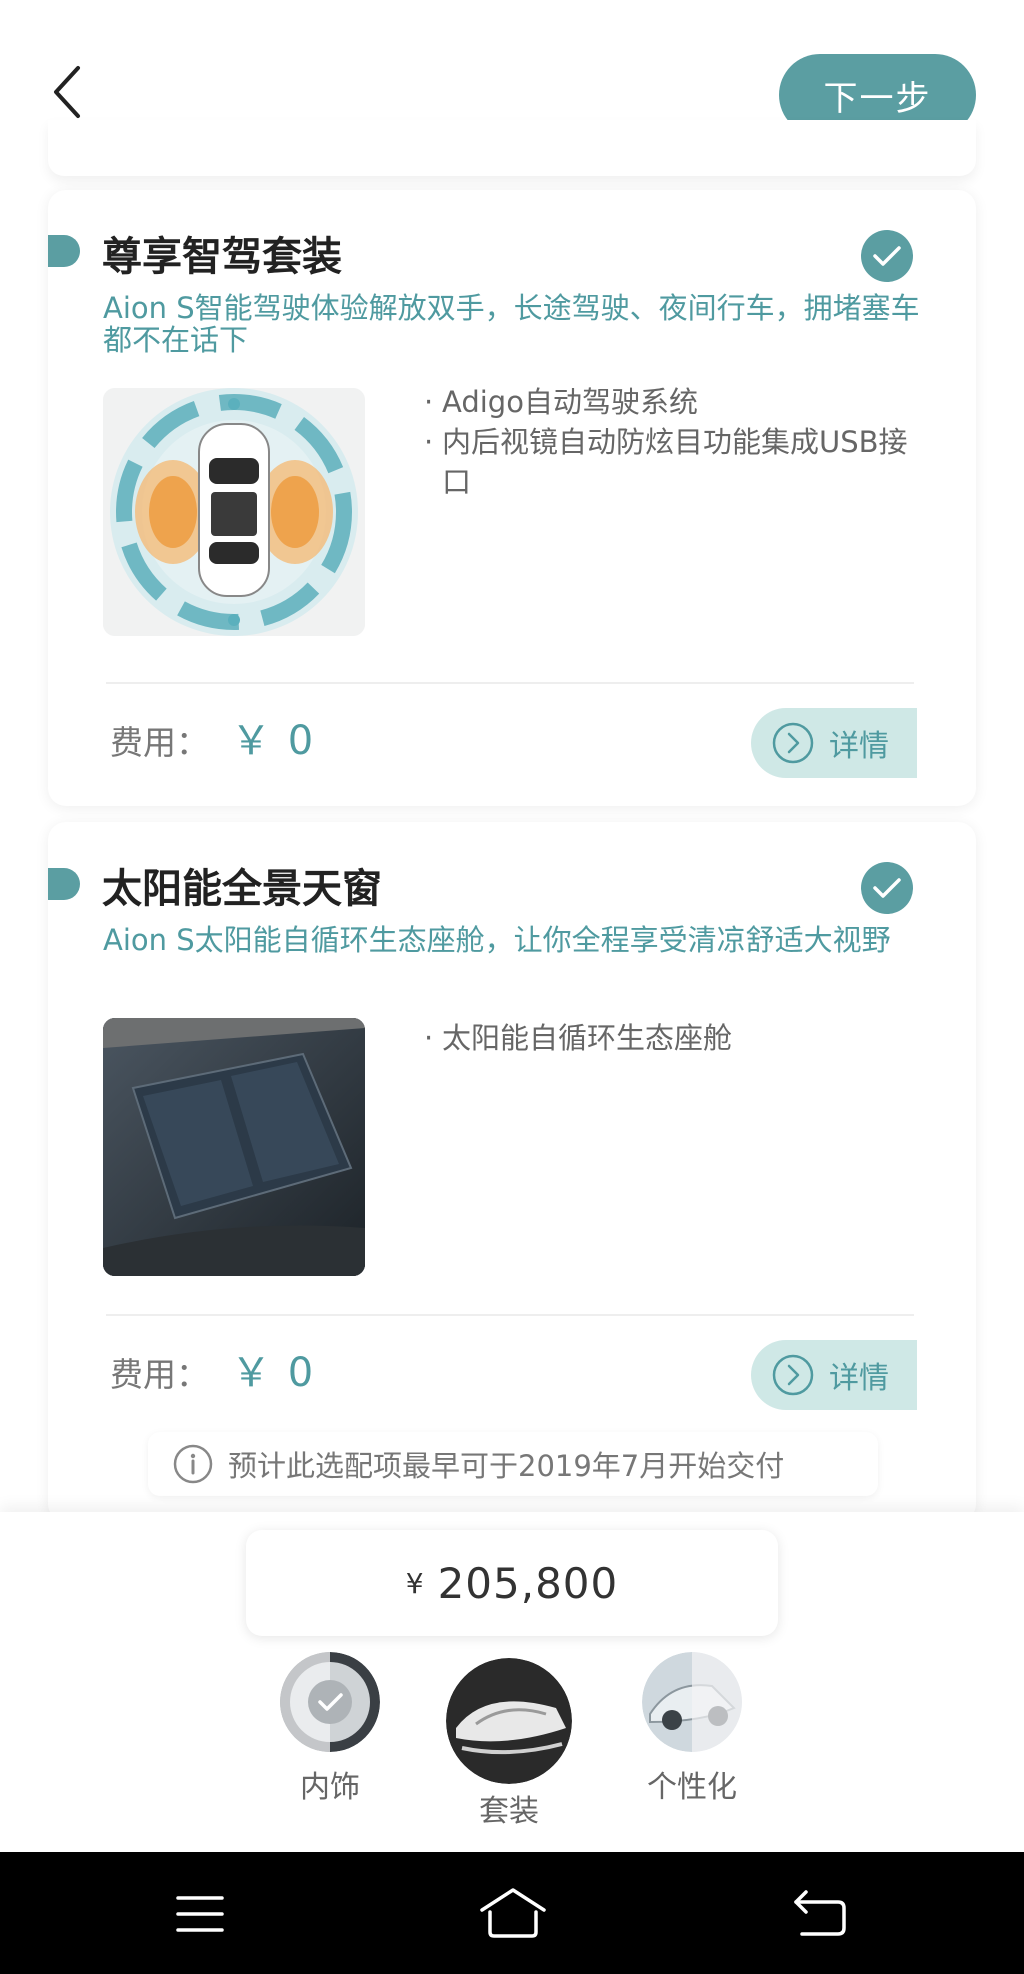 The image size is (1024, 1974). What do you see at coordinates (242, 889) in the screenshot?
I see `package-title: 太阳能全景天窗` at bounding box center [242, 889].